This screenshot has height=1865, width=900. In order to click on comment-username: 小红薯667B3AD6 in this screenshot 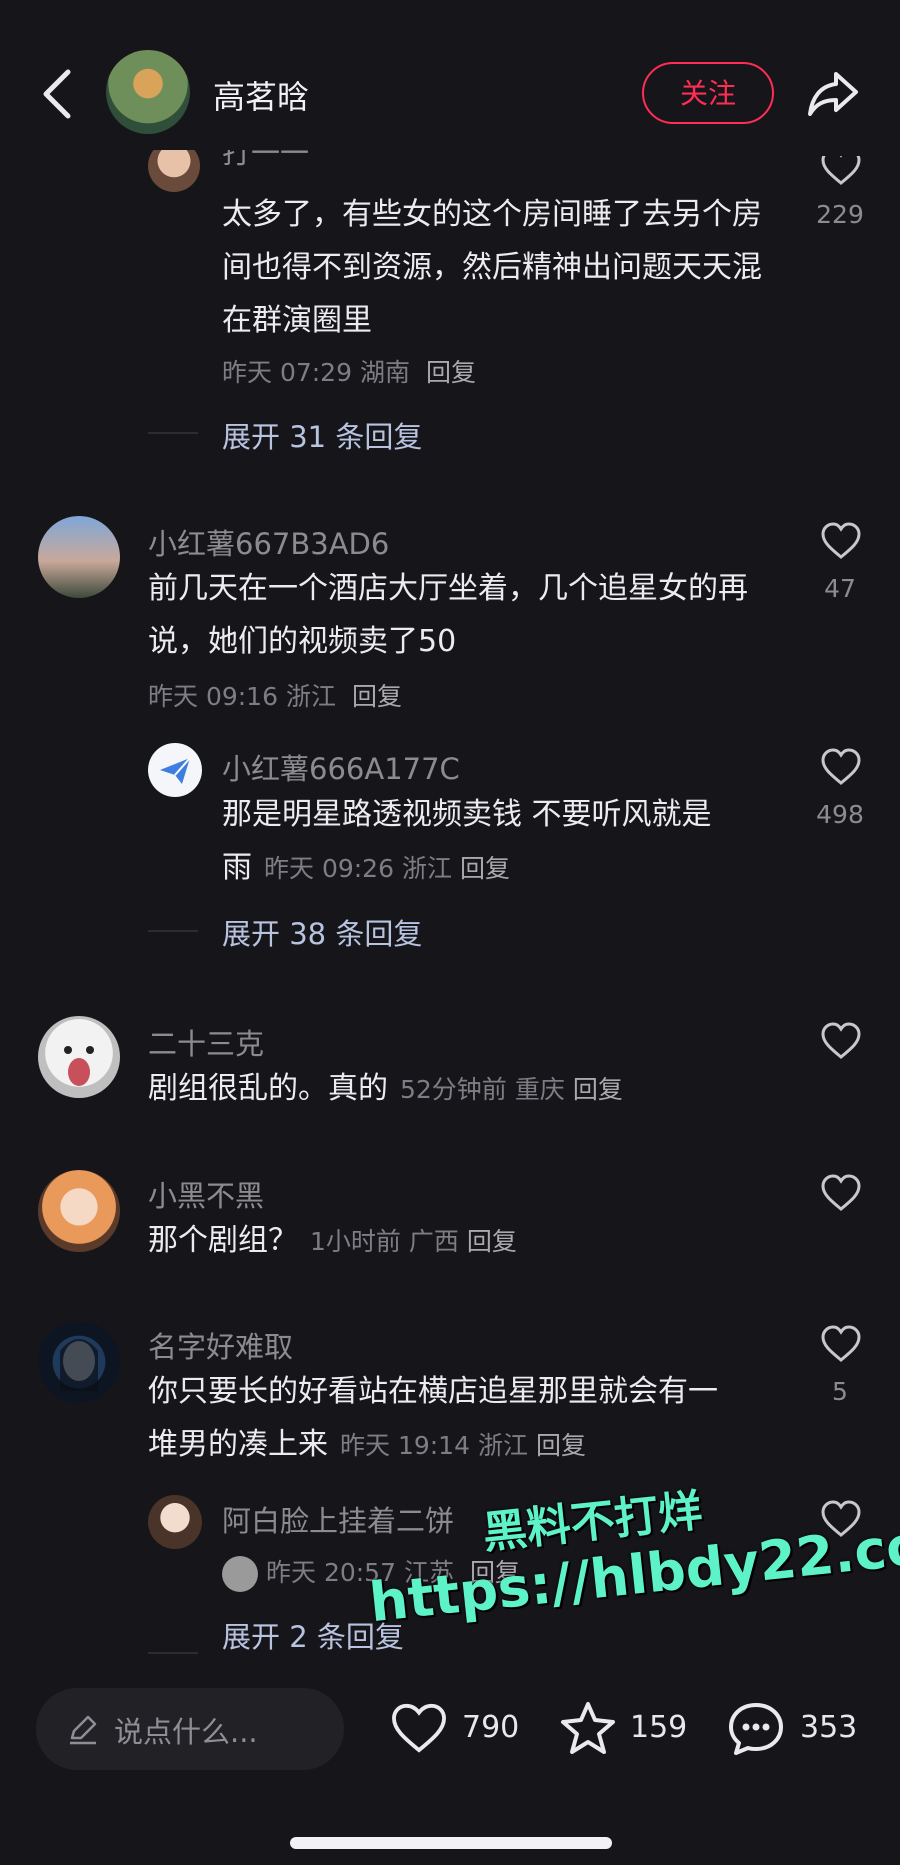, I will do `click(268, 542)`.